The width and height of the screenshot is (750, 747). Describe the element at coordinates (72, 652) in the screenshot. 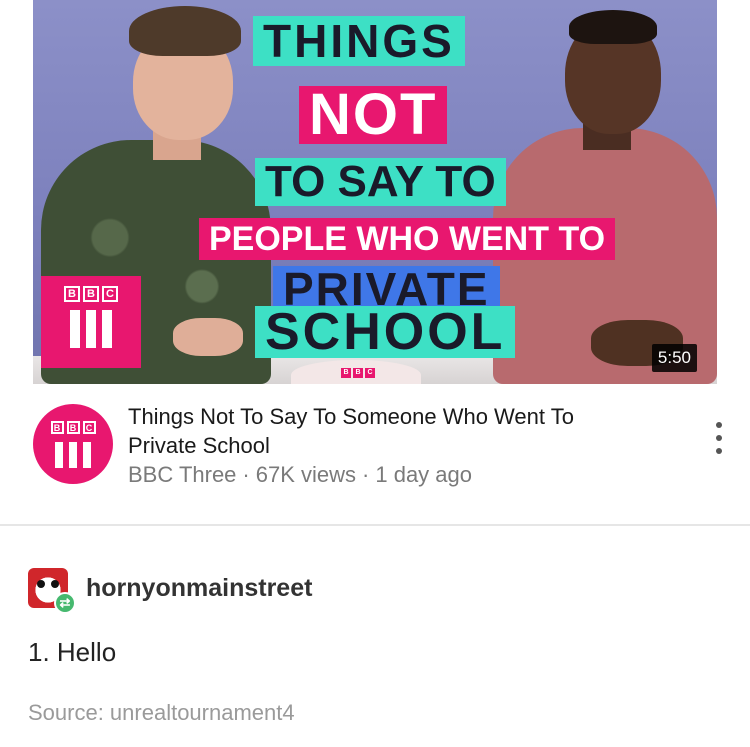

I see `post-body: 1. Hello` at that location.